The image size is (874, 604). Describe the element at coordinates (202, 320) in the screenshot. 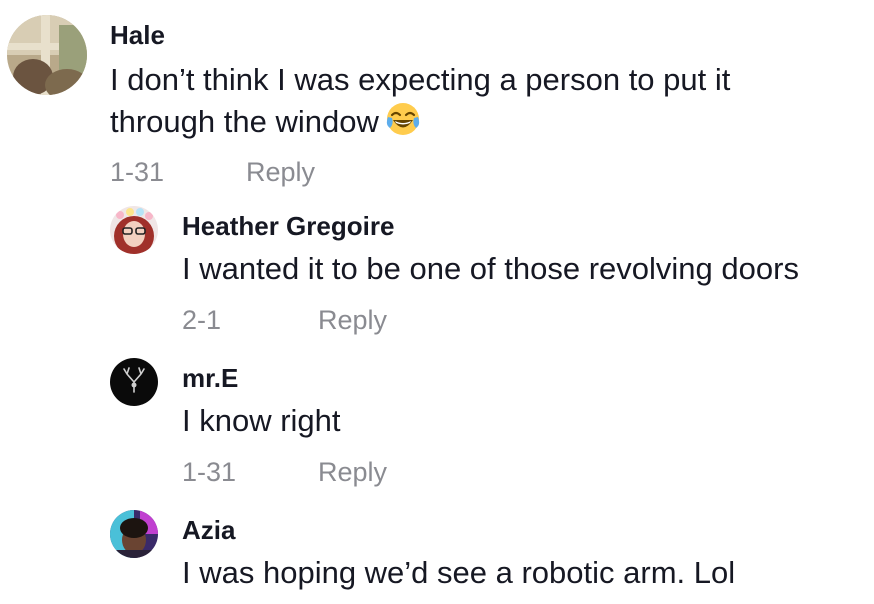

I see `comment-date: 2-1` at that location.